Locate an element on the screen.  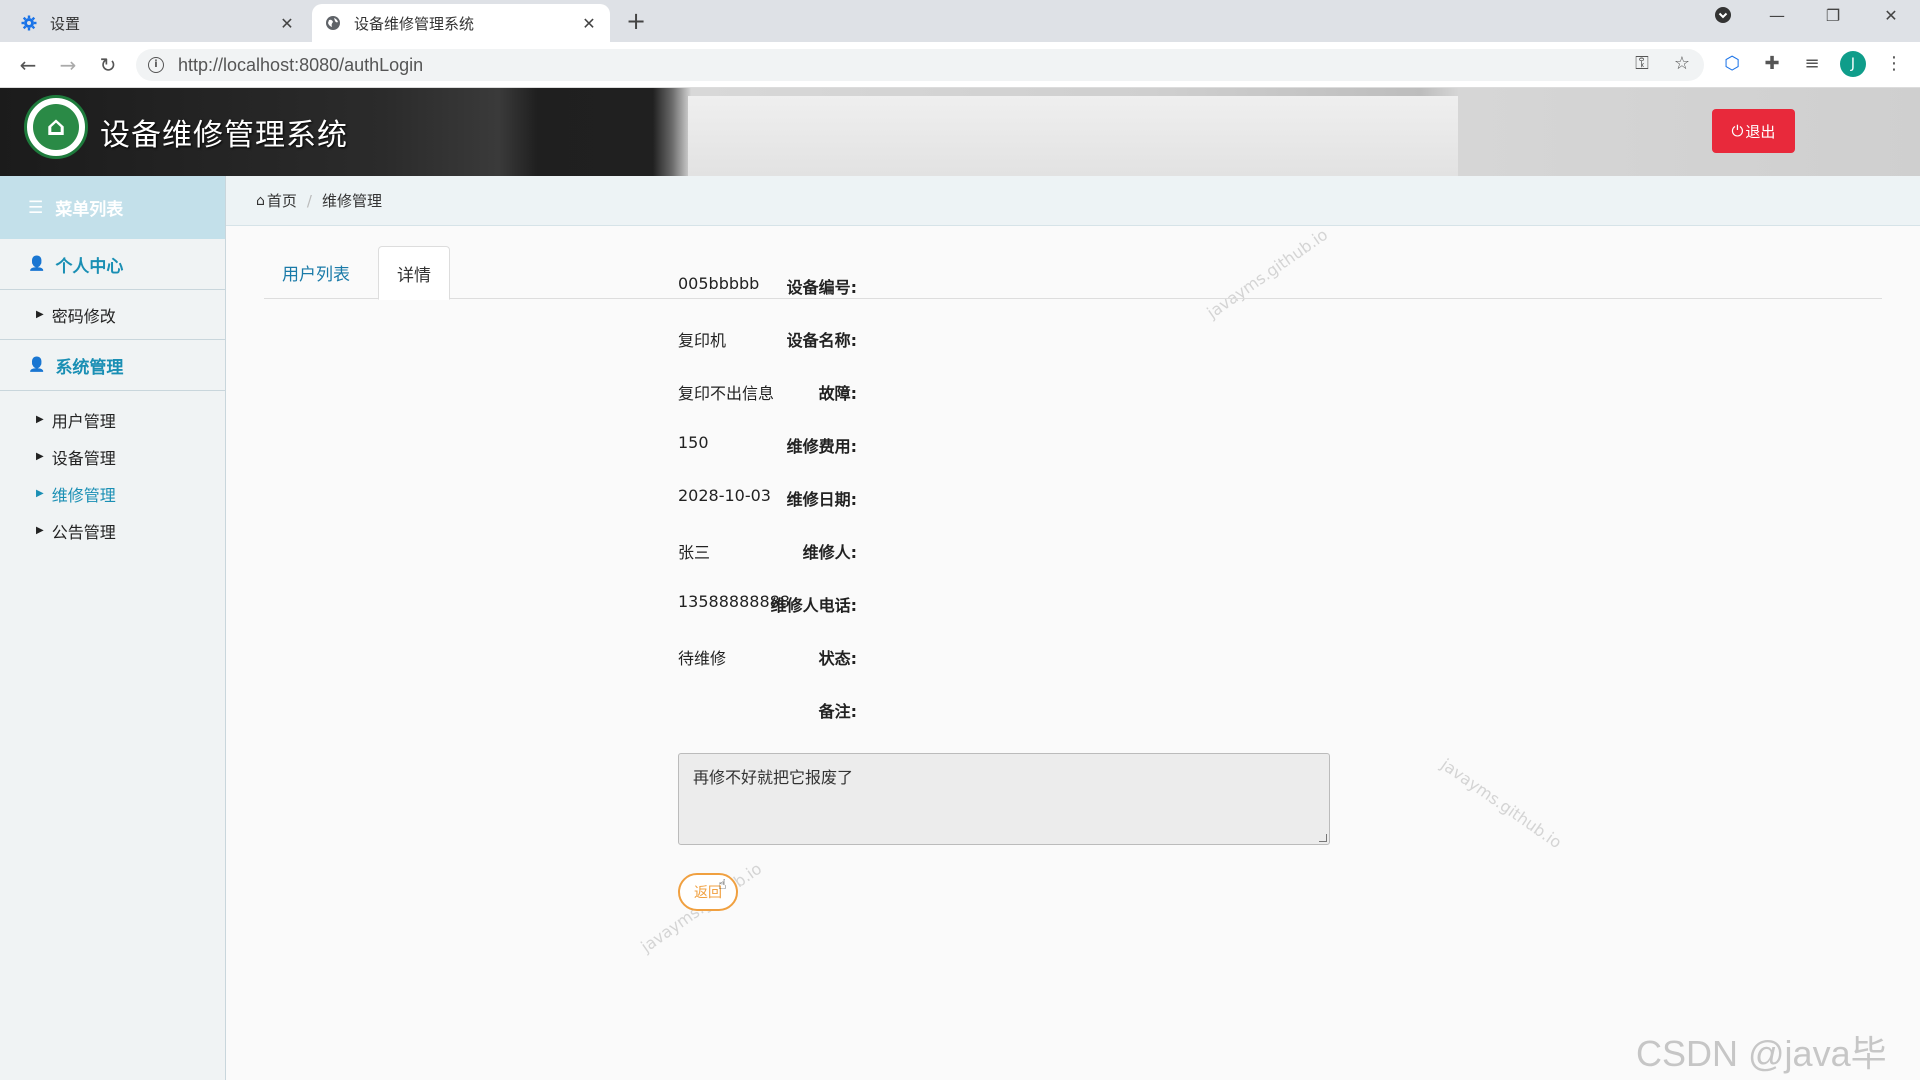
sidebar-item-users: ▶ 用户管理 is located at coordinates (112, 419).